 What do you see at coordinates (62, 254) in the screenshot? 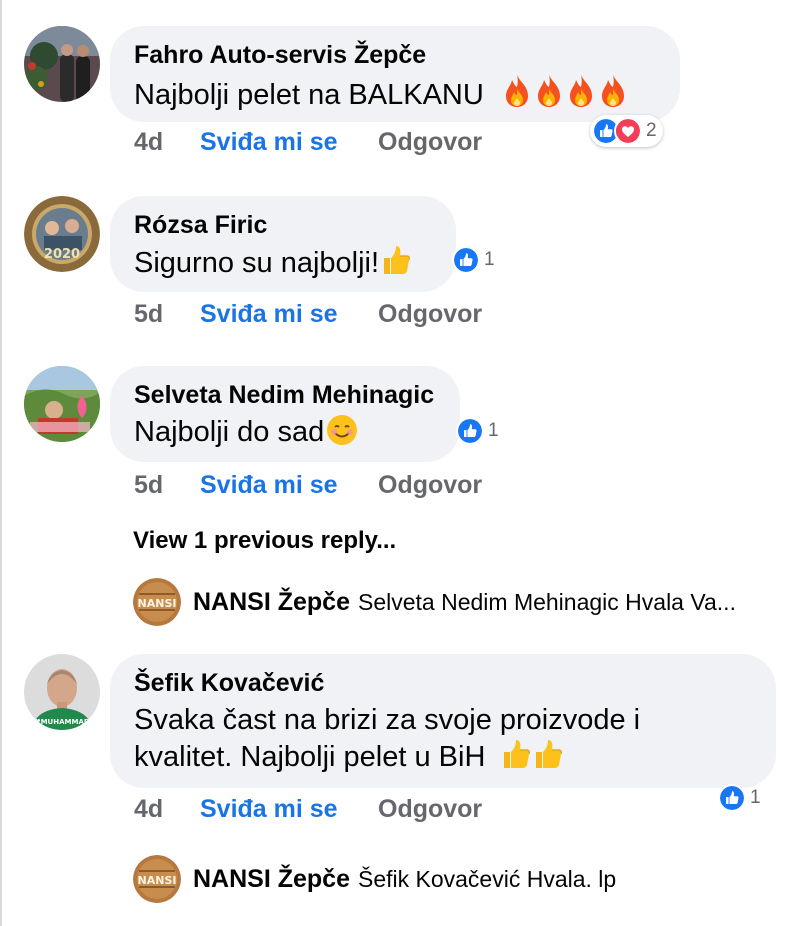
I see `svg-text: 2020` at bounding box center [62, 254].